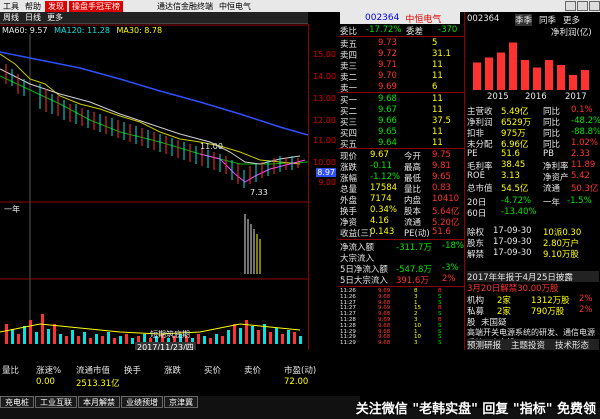  What do you see at coordinates (533, 177) in the screenshot?
I see `fund-row: ROE 3.13 净资产 5.42` at bounding box center [533, 177].